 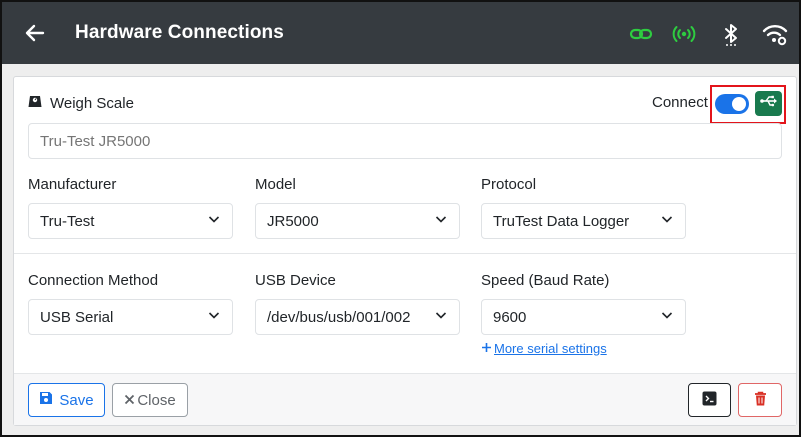 I want to click on model-value: JR5000, so click(x=293, y=221).